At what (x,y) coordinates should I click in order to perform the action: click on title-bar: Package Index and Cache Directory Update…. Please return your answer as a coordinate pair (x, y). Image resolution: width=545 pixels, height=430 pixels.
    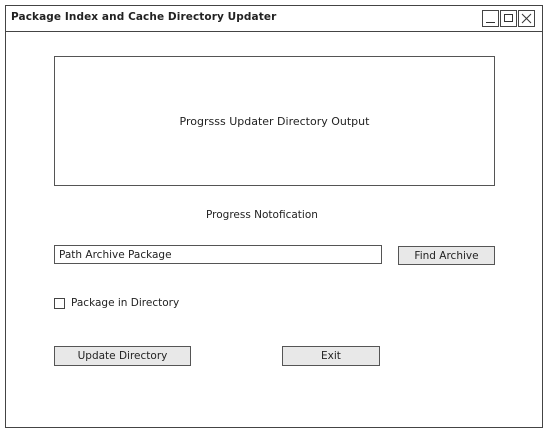
    Looking at the image, I should click on (274, 19).